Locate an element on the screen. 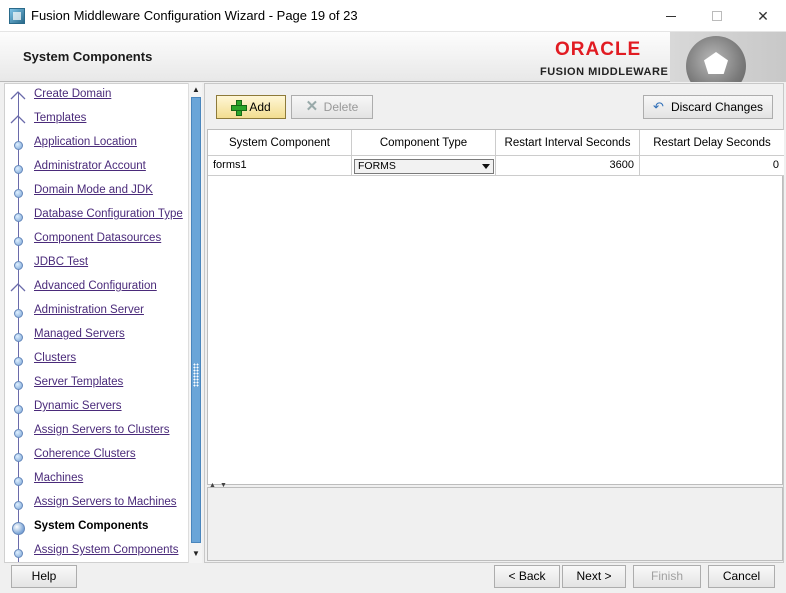  app-icon is located at coordinates (17, 16).